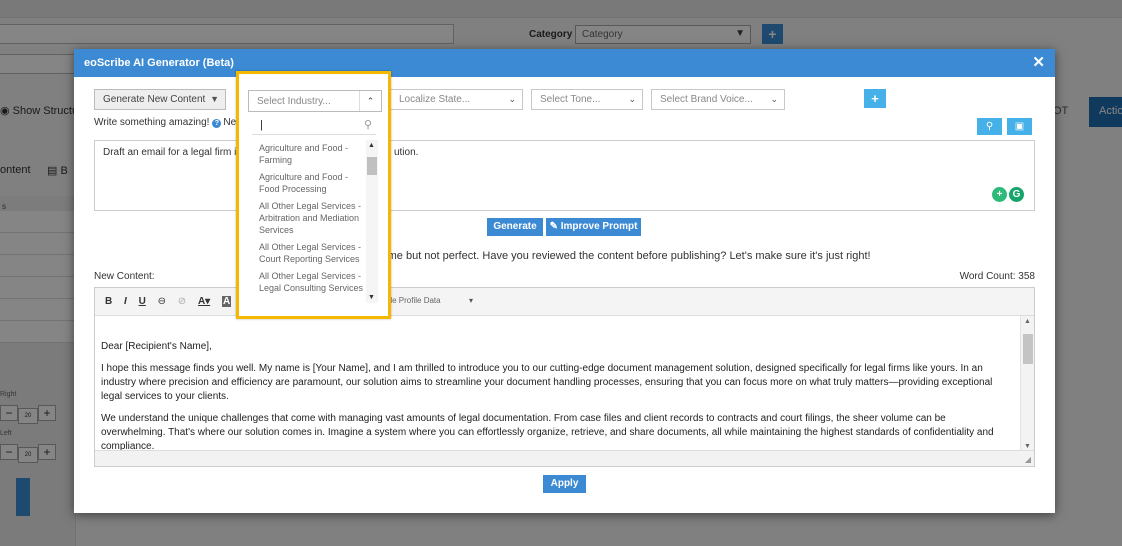 Image resolution: width=1122 pixels, height=546 pixels. Describe the element at coordinates (142, 301) in the screenshot. I see `underline-button: U` at that location.